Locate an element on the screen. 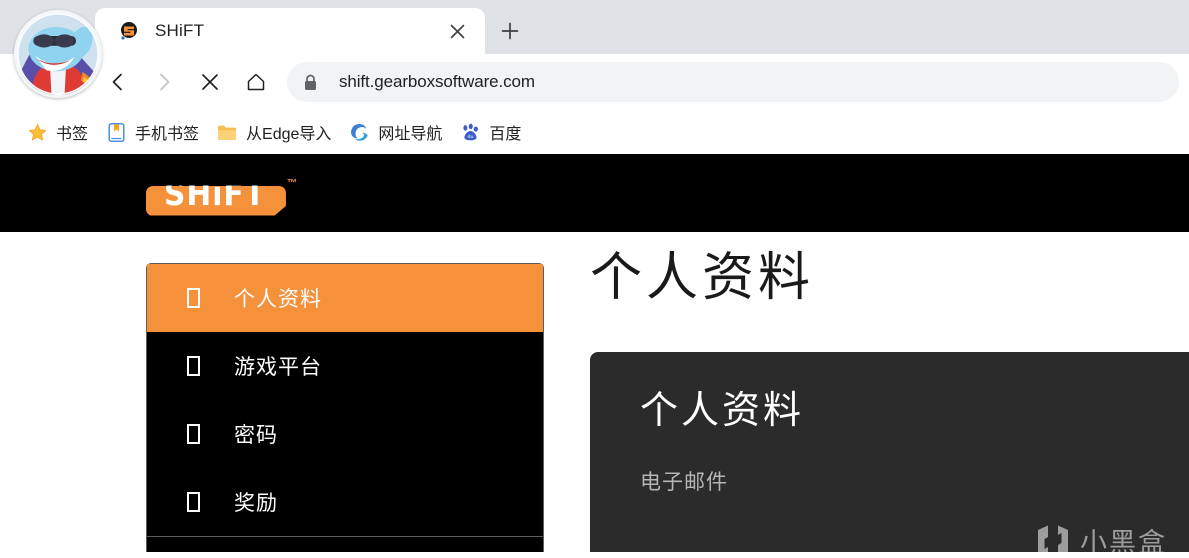  bookmark-item-baidu: du 百度 is located at coordinates (490, 132).